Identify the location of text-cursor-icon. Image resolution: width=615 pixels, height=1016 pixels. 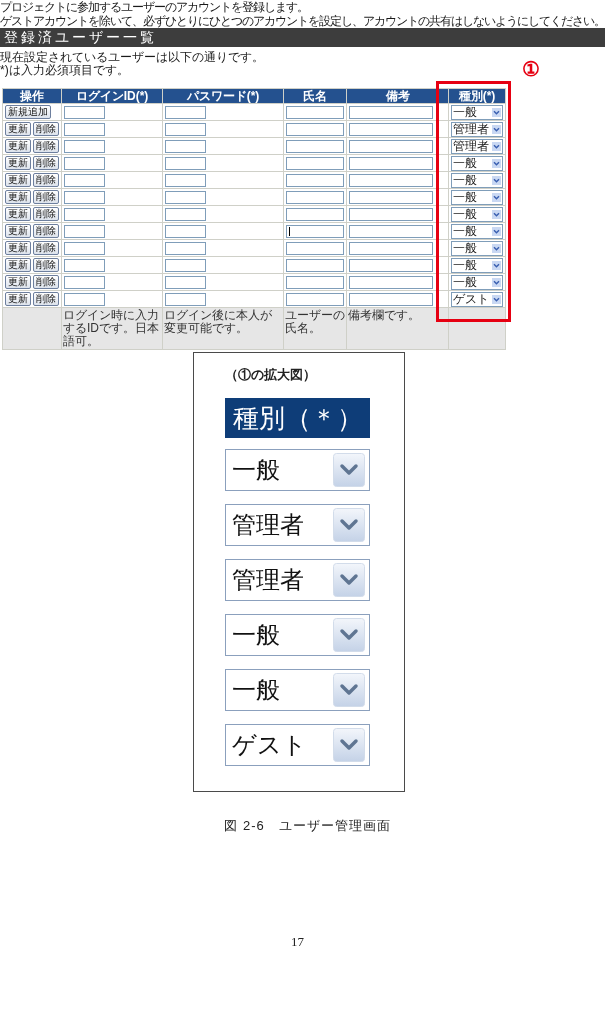
(289, 231).